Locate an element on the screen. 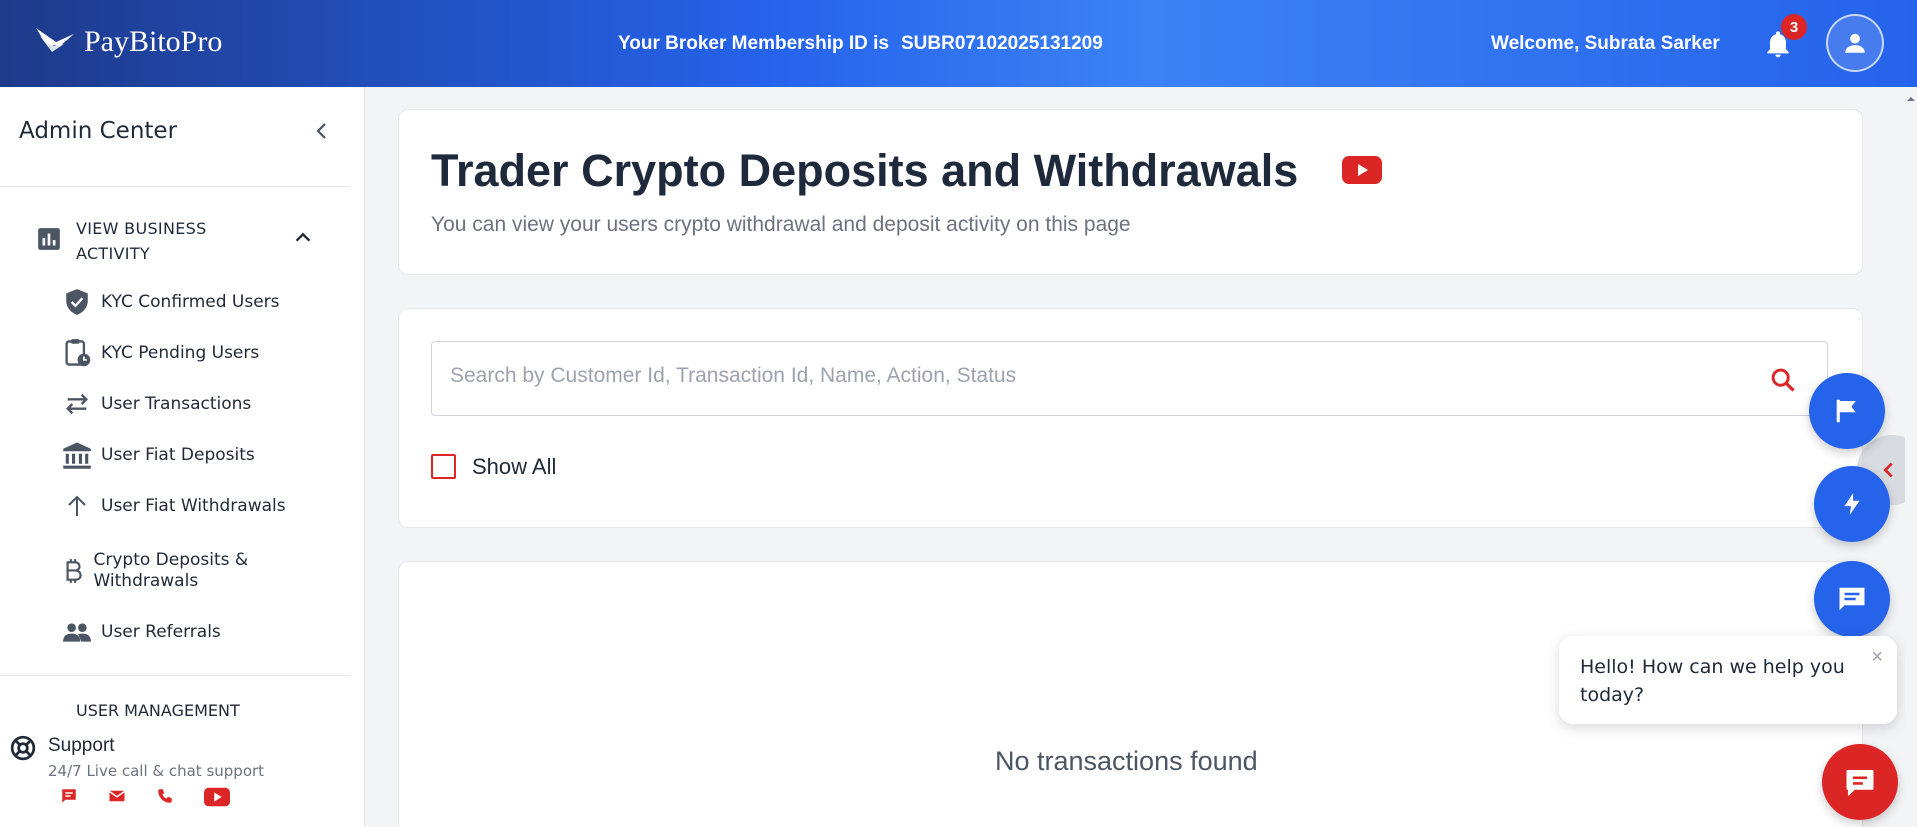  page-title: Trader Crypto Deposits and Withdrawals is located at coordinates (865, 170).